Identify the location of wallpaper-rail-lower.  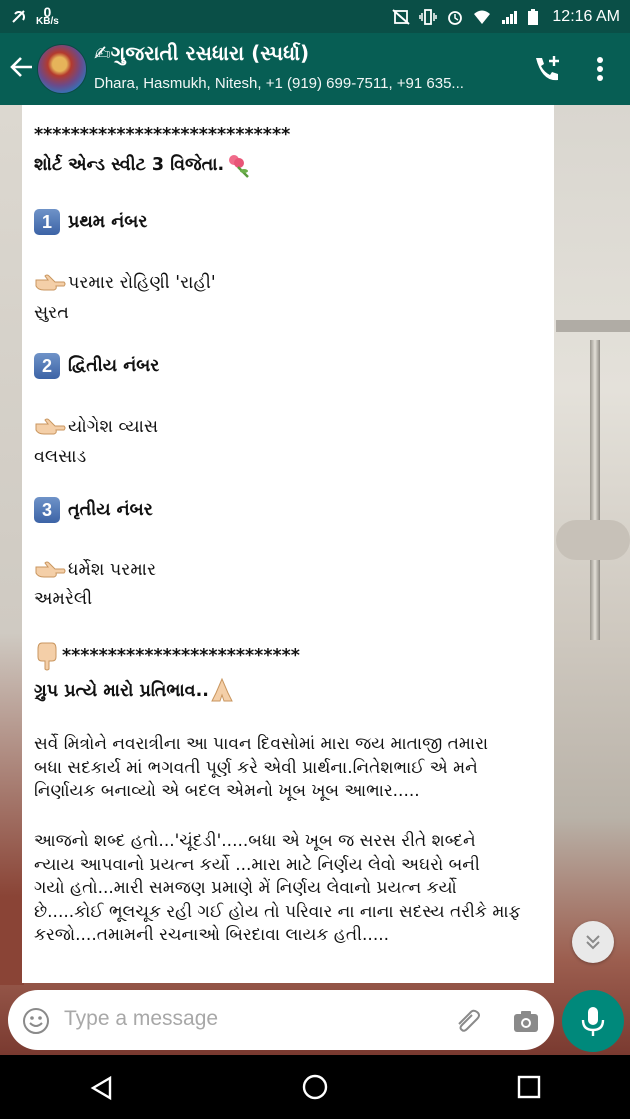
(593, 540).